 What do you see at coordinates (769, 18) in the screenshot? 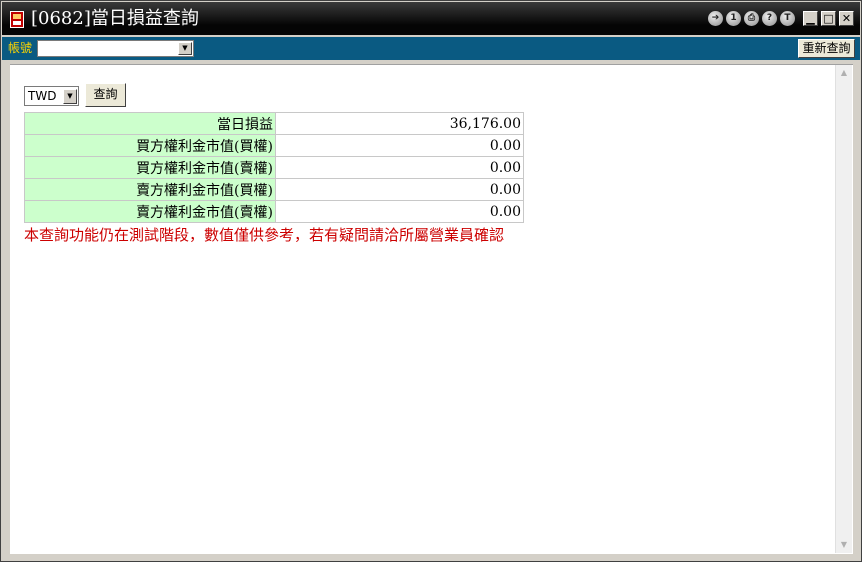
I see `help-icon: ?` at bounding box center [769, 18].